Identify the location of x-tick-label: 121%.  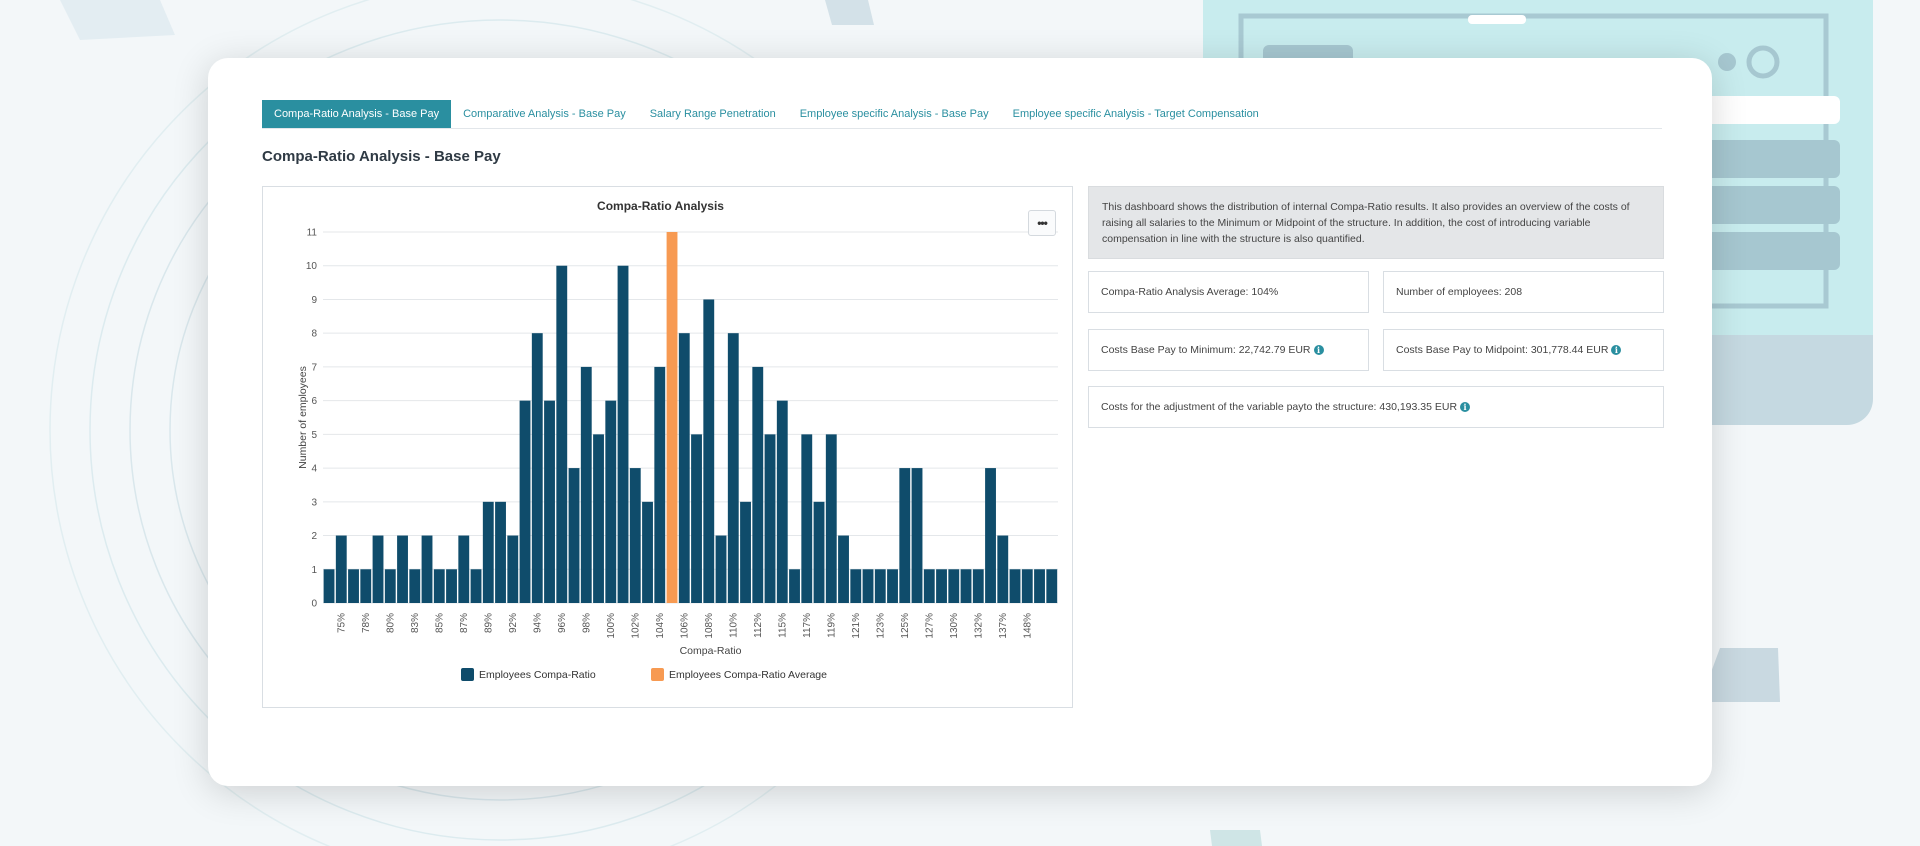
(856, 626).